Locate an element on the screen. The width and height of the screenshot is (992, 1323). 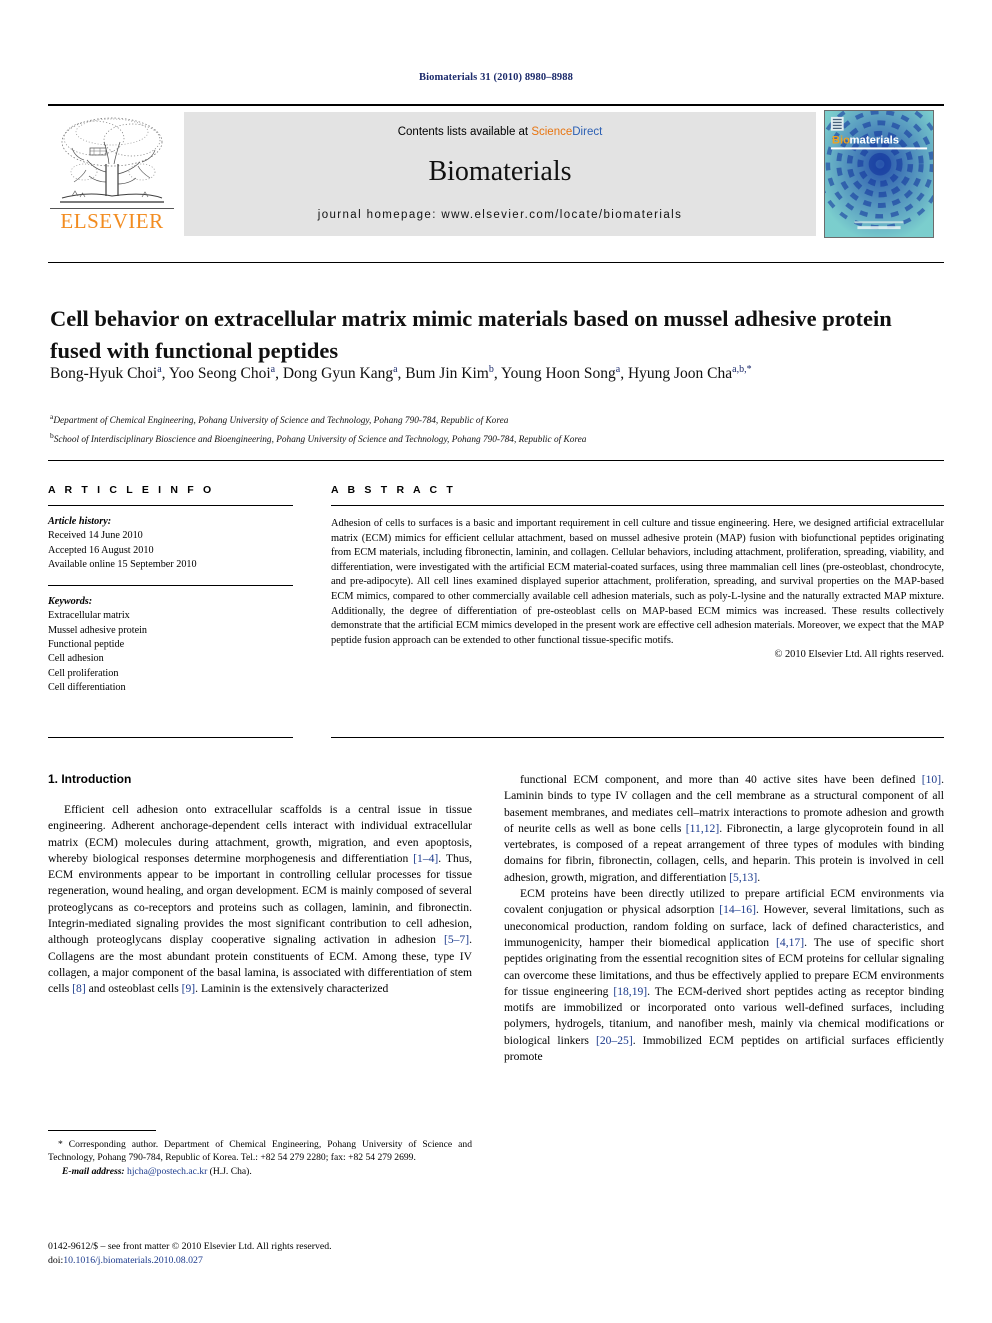
author-name: Bong-Hyuk Choi is located at coordinates (104, 374).